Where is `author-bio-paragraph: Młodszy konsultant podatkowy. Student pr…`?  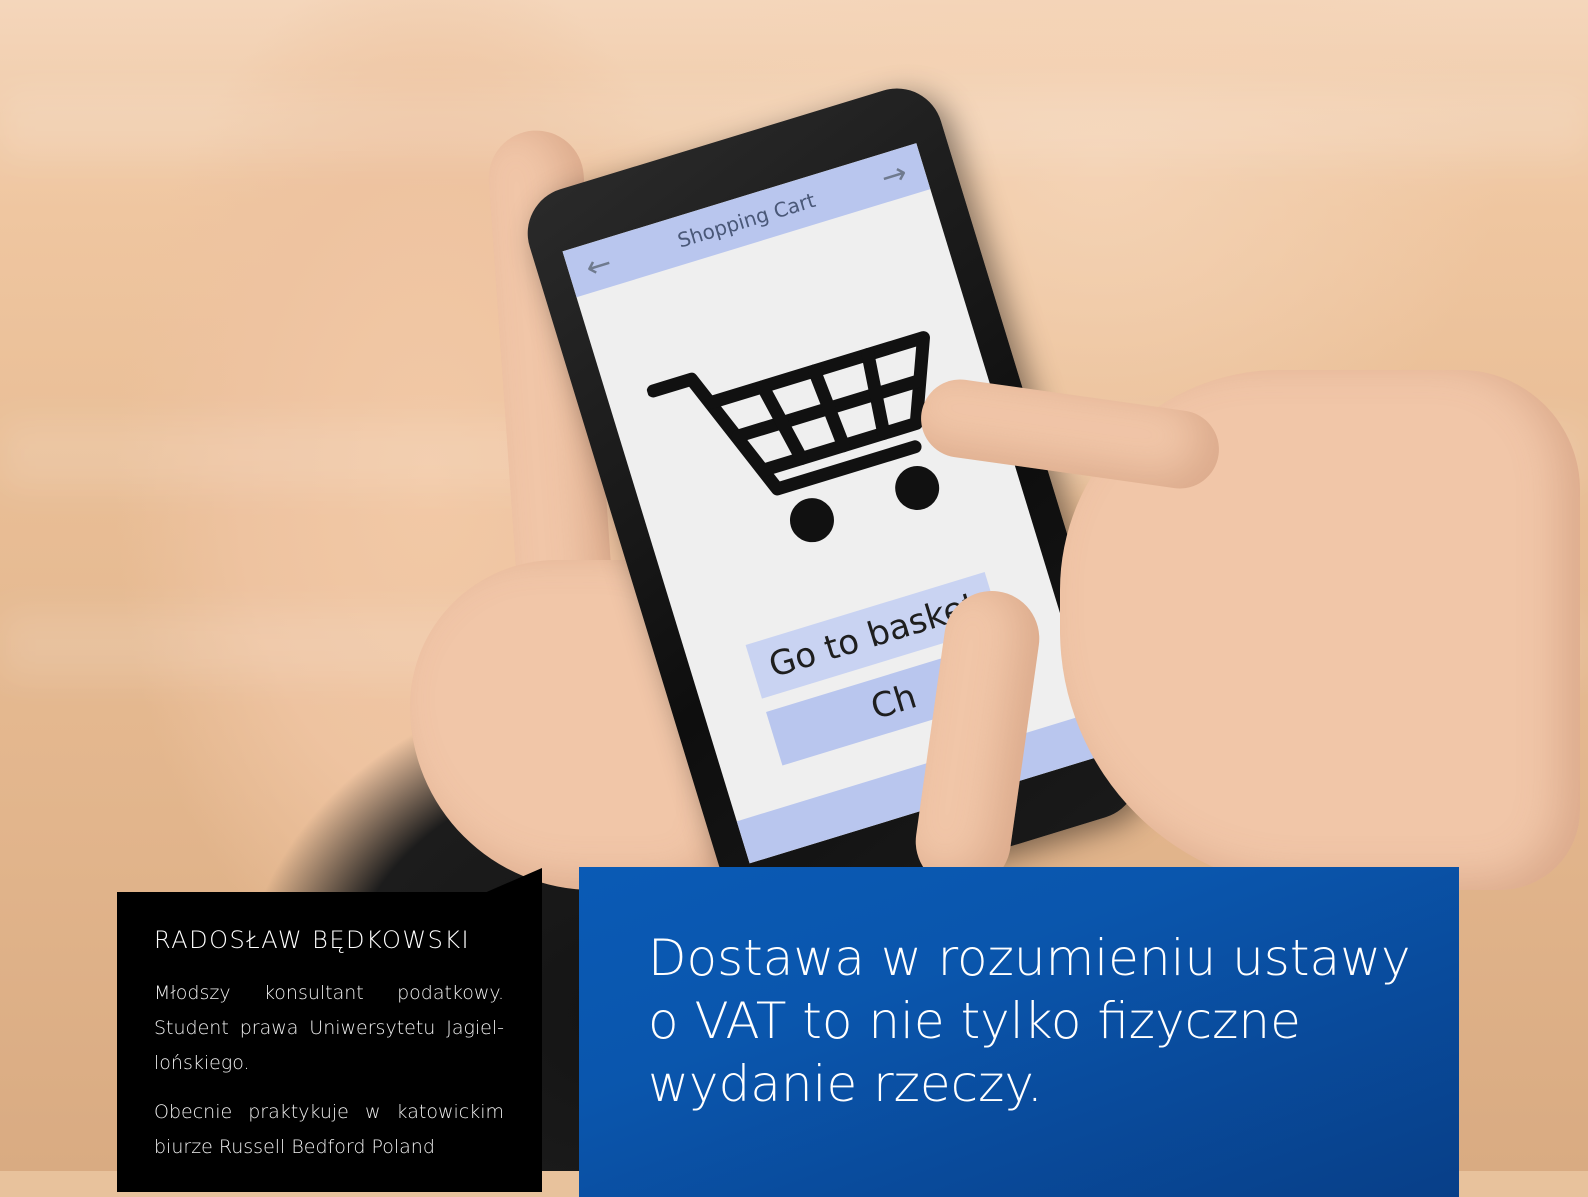
author-bio-paragraph: Młodszy konsultant podatkowy. Student pr… is located at coordinates (329, 1028).